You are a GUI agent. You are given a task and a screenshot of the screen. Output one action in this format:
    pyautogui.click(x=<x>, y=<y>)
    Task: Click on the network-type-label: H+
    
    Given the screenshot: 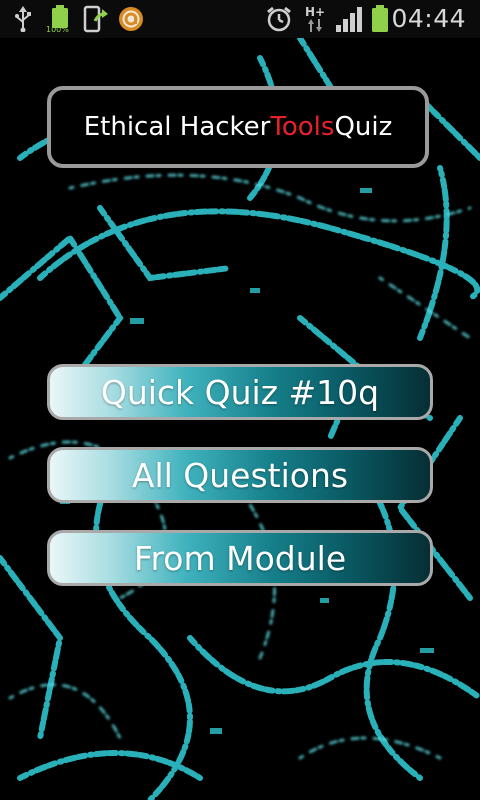 What is the action you would take?
    pyautogui.click(x=315, y=11)
    